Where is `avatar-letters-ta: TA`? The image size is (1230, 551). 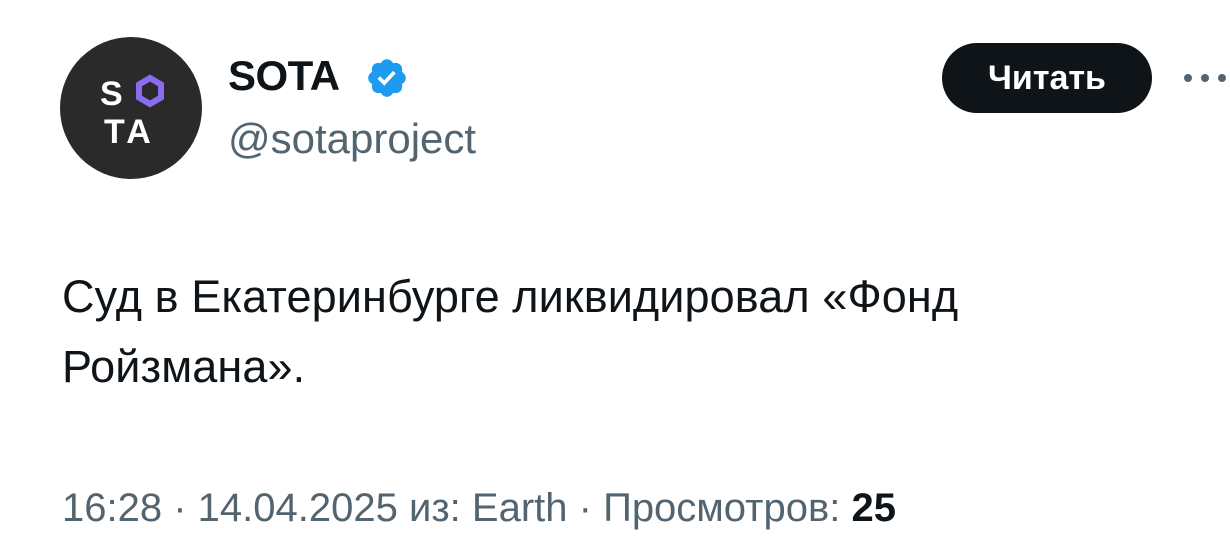 avatar-letters-ta: TA is located at coordinates (129, 132).